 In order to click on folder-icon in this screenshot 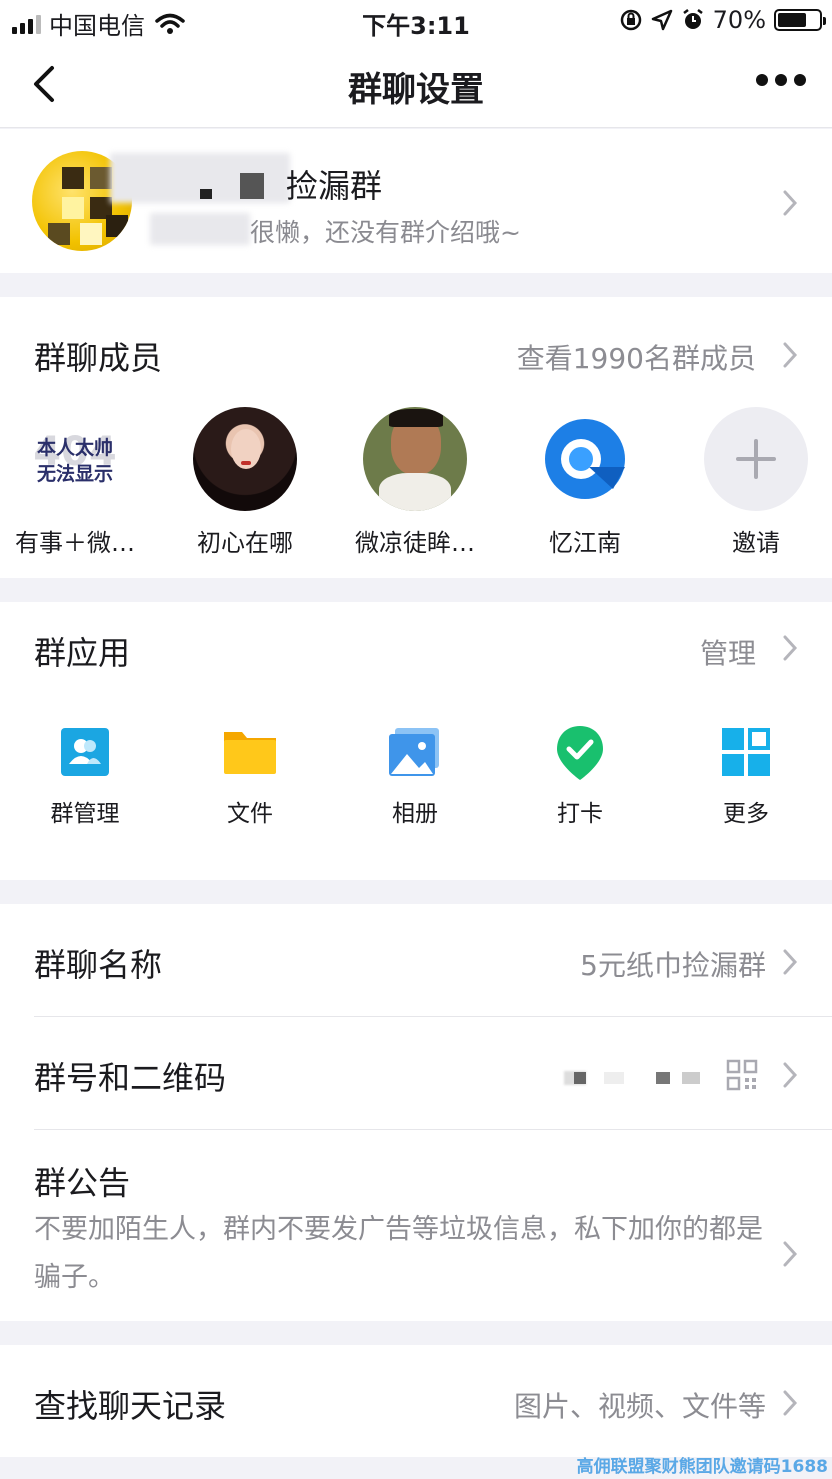, I will do `click(250, 753)`.